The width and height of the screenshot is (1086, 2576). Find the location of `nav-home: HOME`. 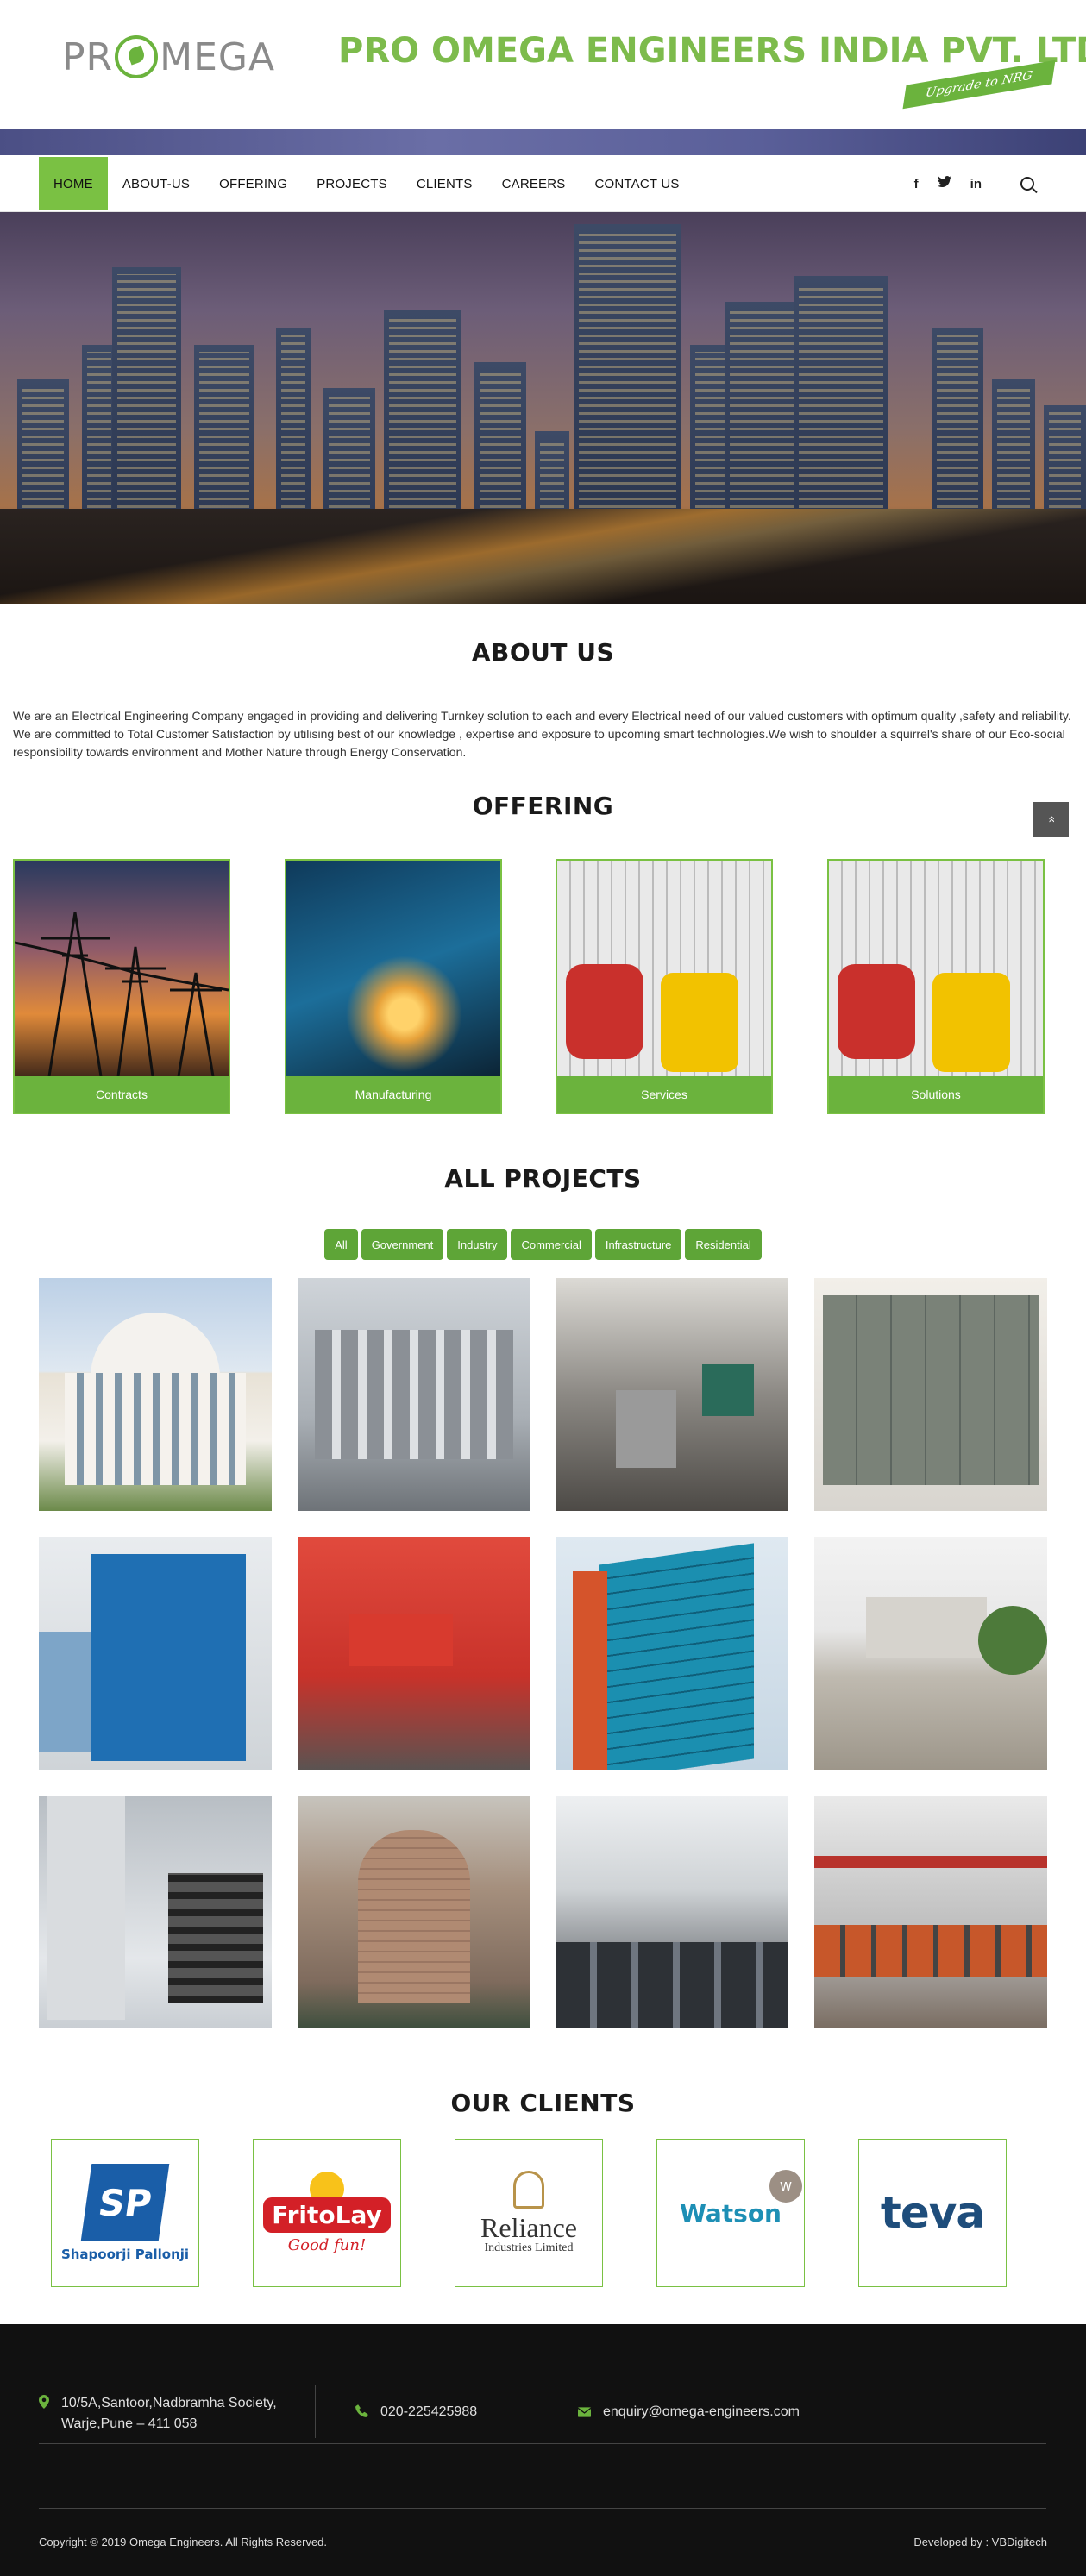

nav-home: HOME is located at coordinates (73, 183).